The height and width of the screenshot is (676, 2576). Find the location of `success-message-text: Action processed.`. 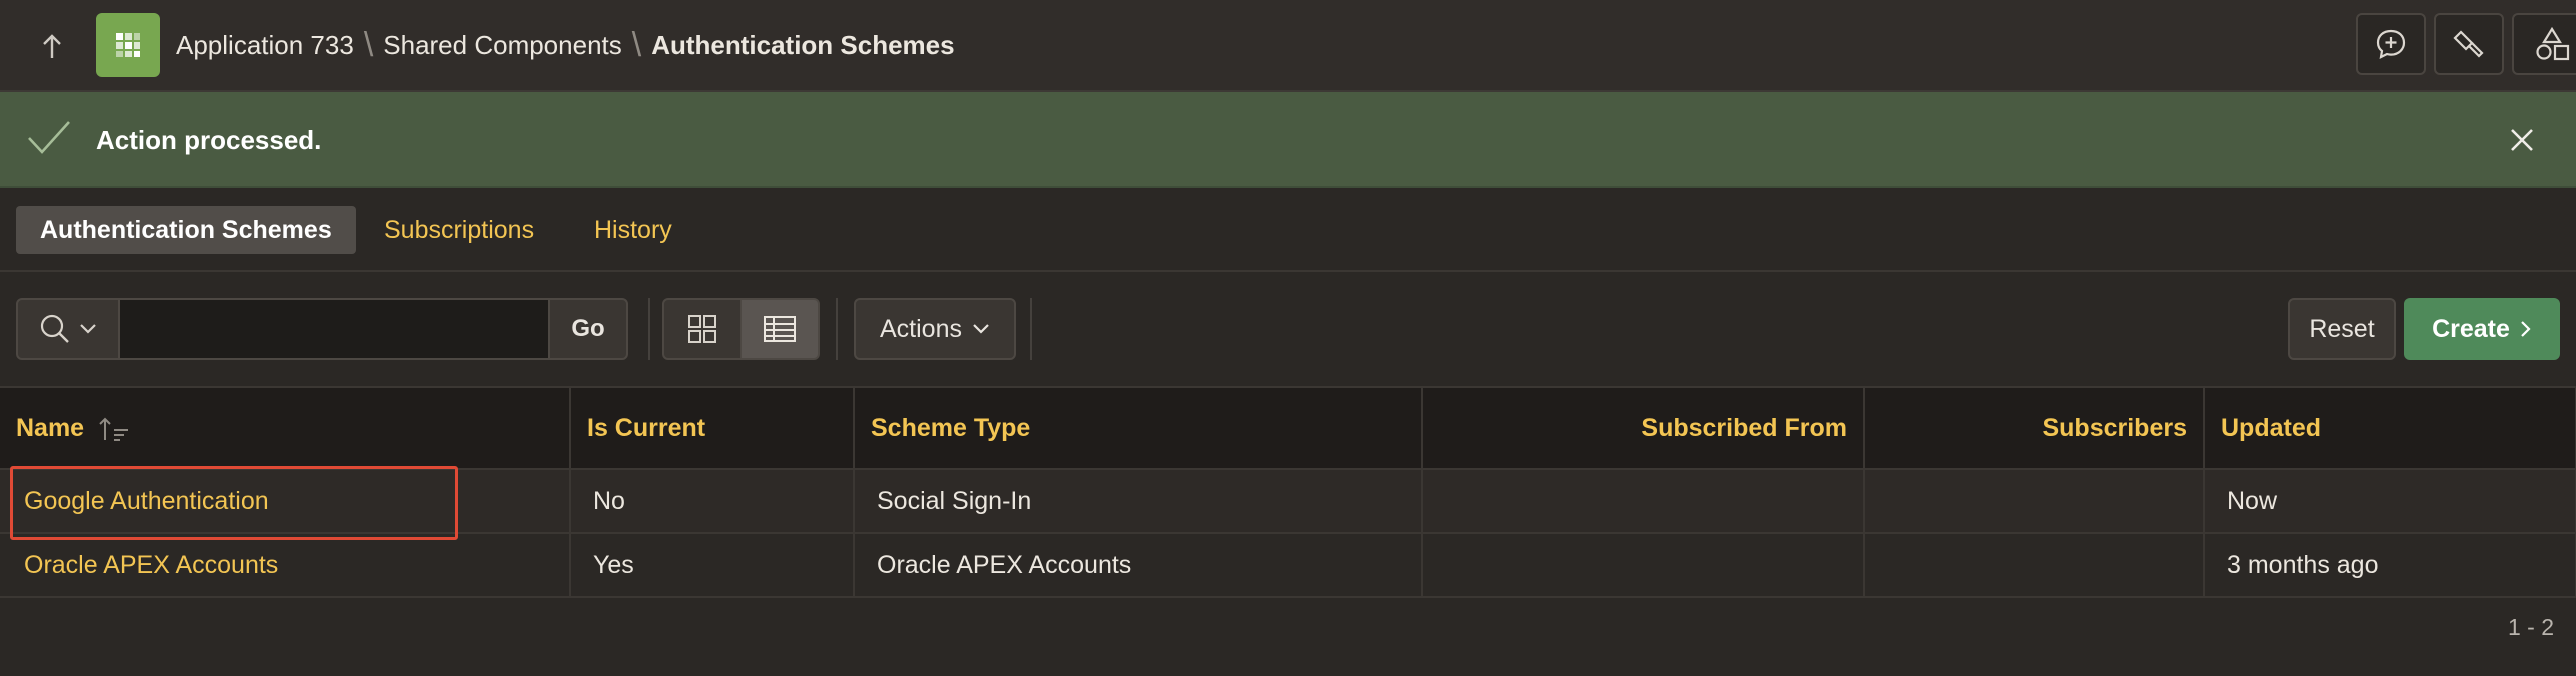

success-message-text: Action processed. is located at coordinates (209, 139).